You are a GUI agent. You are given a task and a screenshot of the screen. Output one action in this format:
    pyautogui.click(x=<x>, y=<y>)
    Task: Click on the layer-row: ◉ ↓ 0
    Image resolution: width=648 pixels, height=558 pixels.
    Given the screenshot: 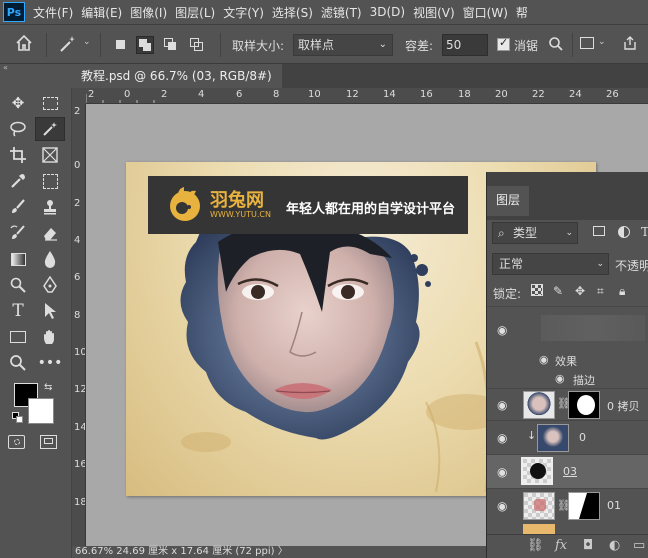 What is the action you would take?
    pyautogui.click(x=567, y=437)
    